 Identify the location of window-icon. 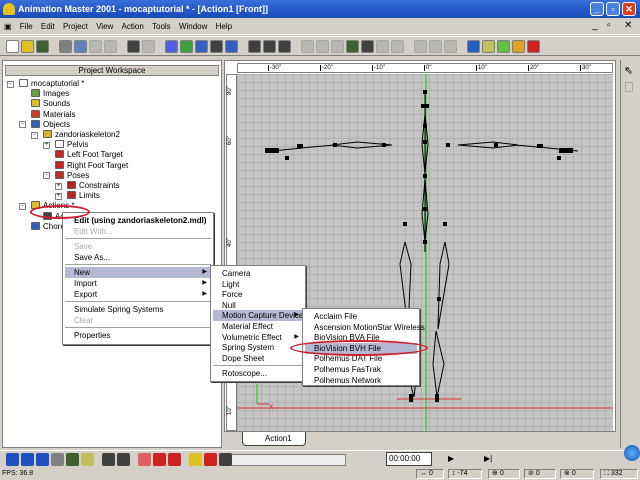
(225, 459).